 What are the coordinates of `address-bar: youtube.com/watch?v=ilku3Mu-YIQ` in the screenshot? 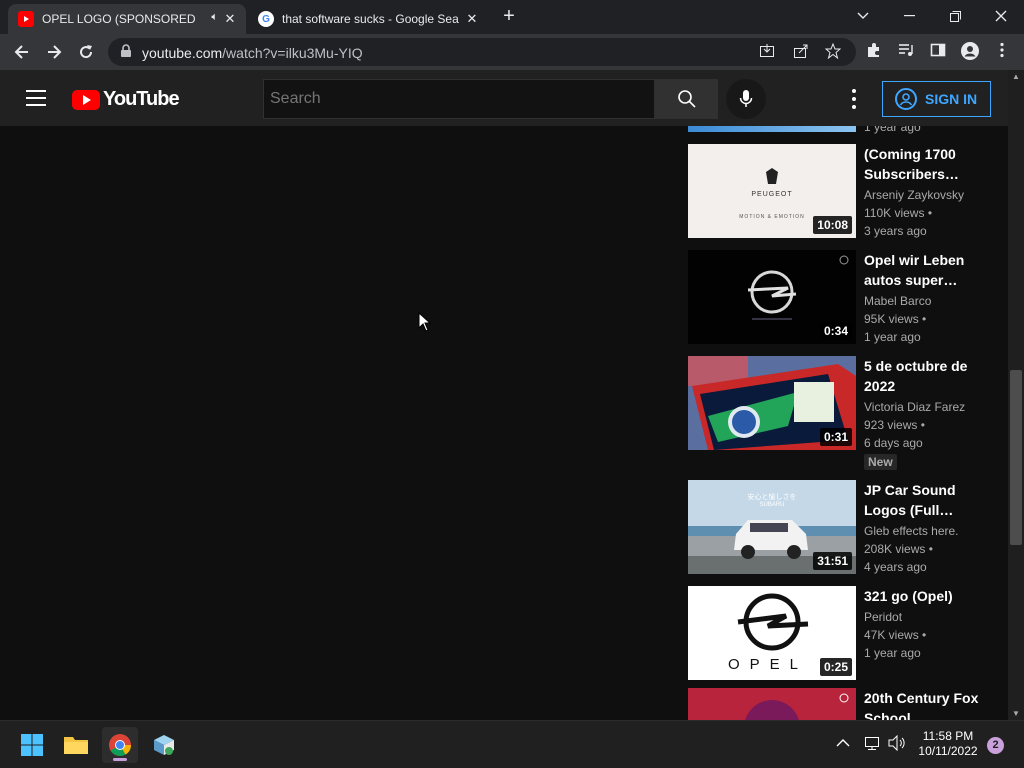 It's located at (482, 52).